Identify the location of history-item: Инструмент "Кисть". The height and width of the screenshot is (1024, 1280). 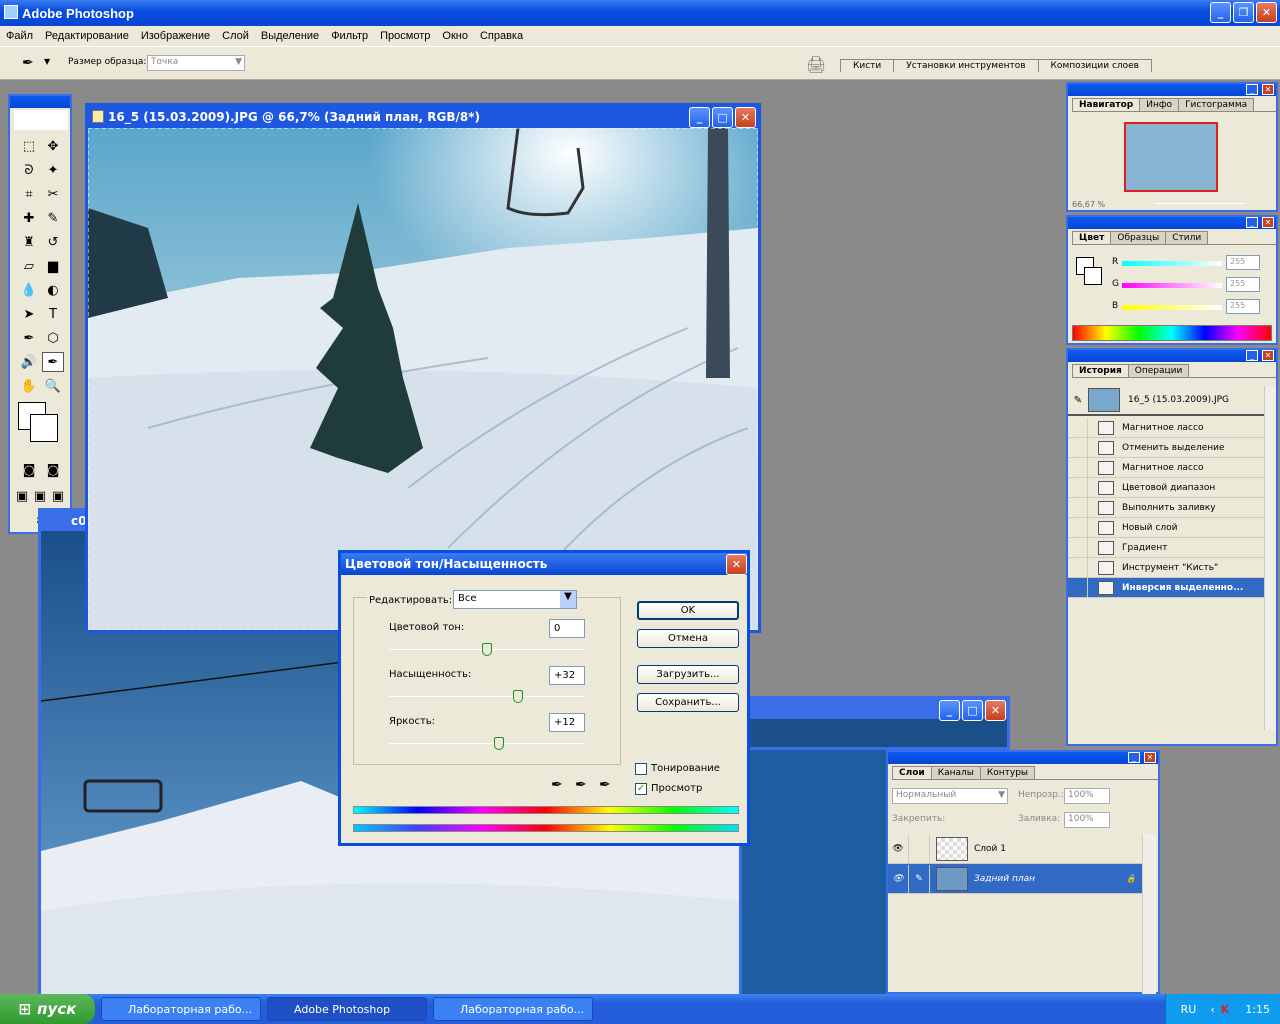
(1166, 568).